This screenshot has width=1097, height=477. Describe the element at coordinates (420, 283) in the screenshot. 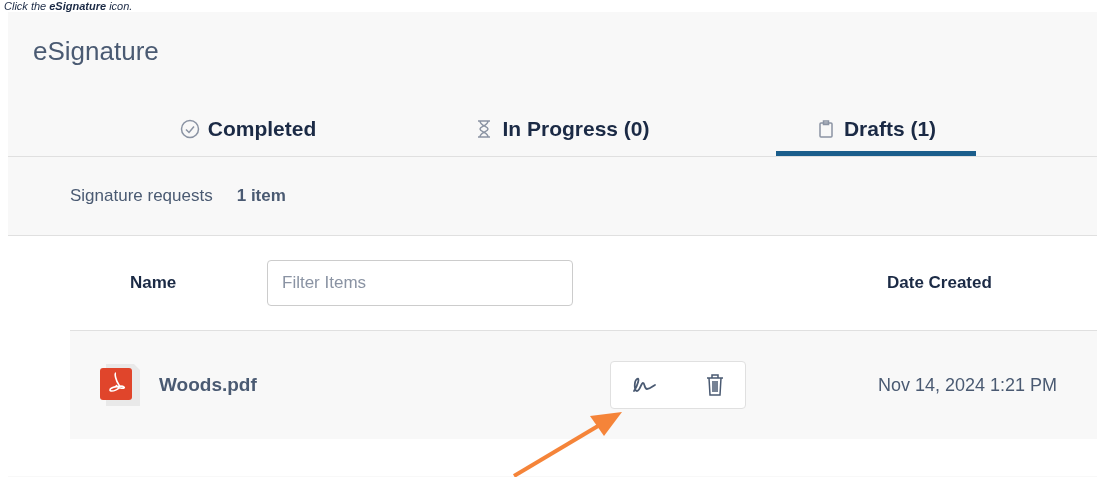

I see `filter-field: Filter Items` at that location.